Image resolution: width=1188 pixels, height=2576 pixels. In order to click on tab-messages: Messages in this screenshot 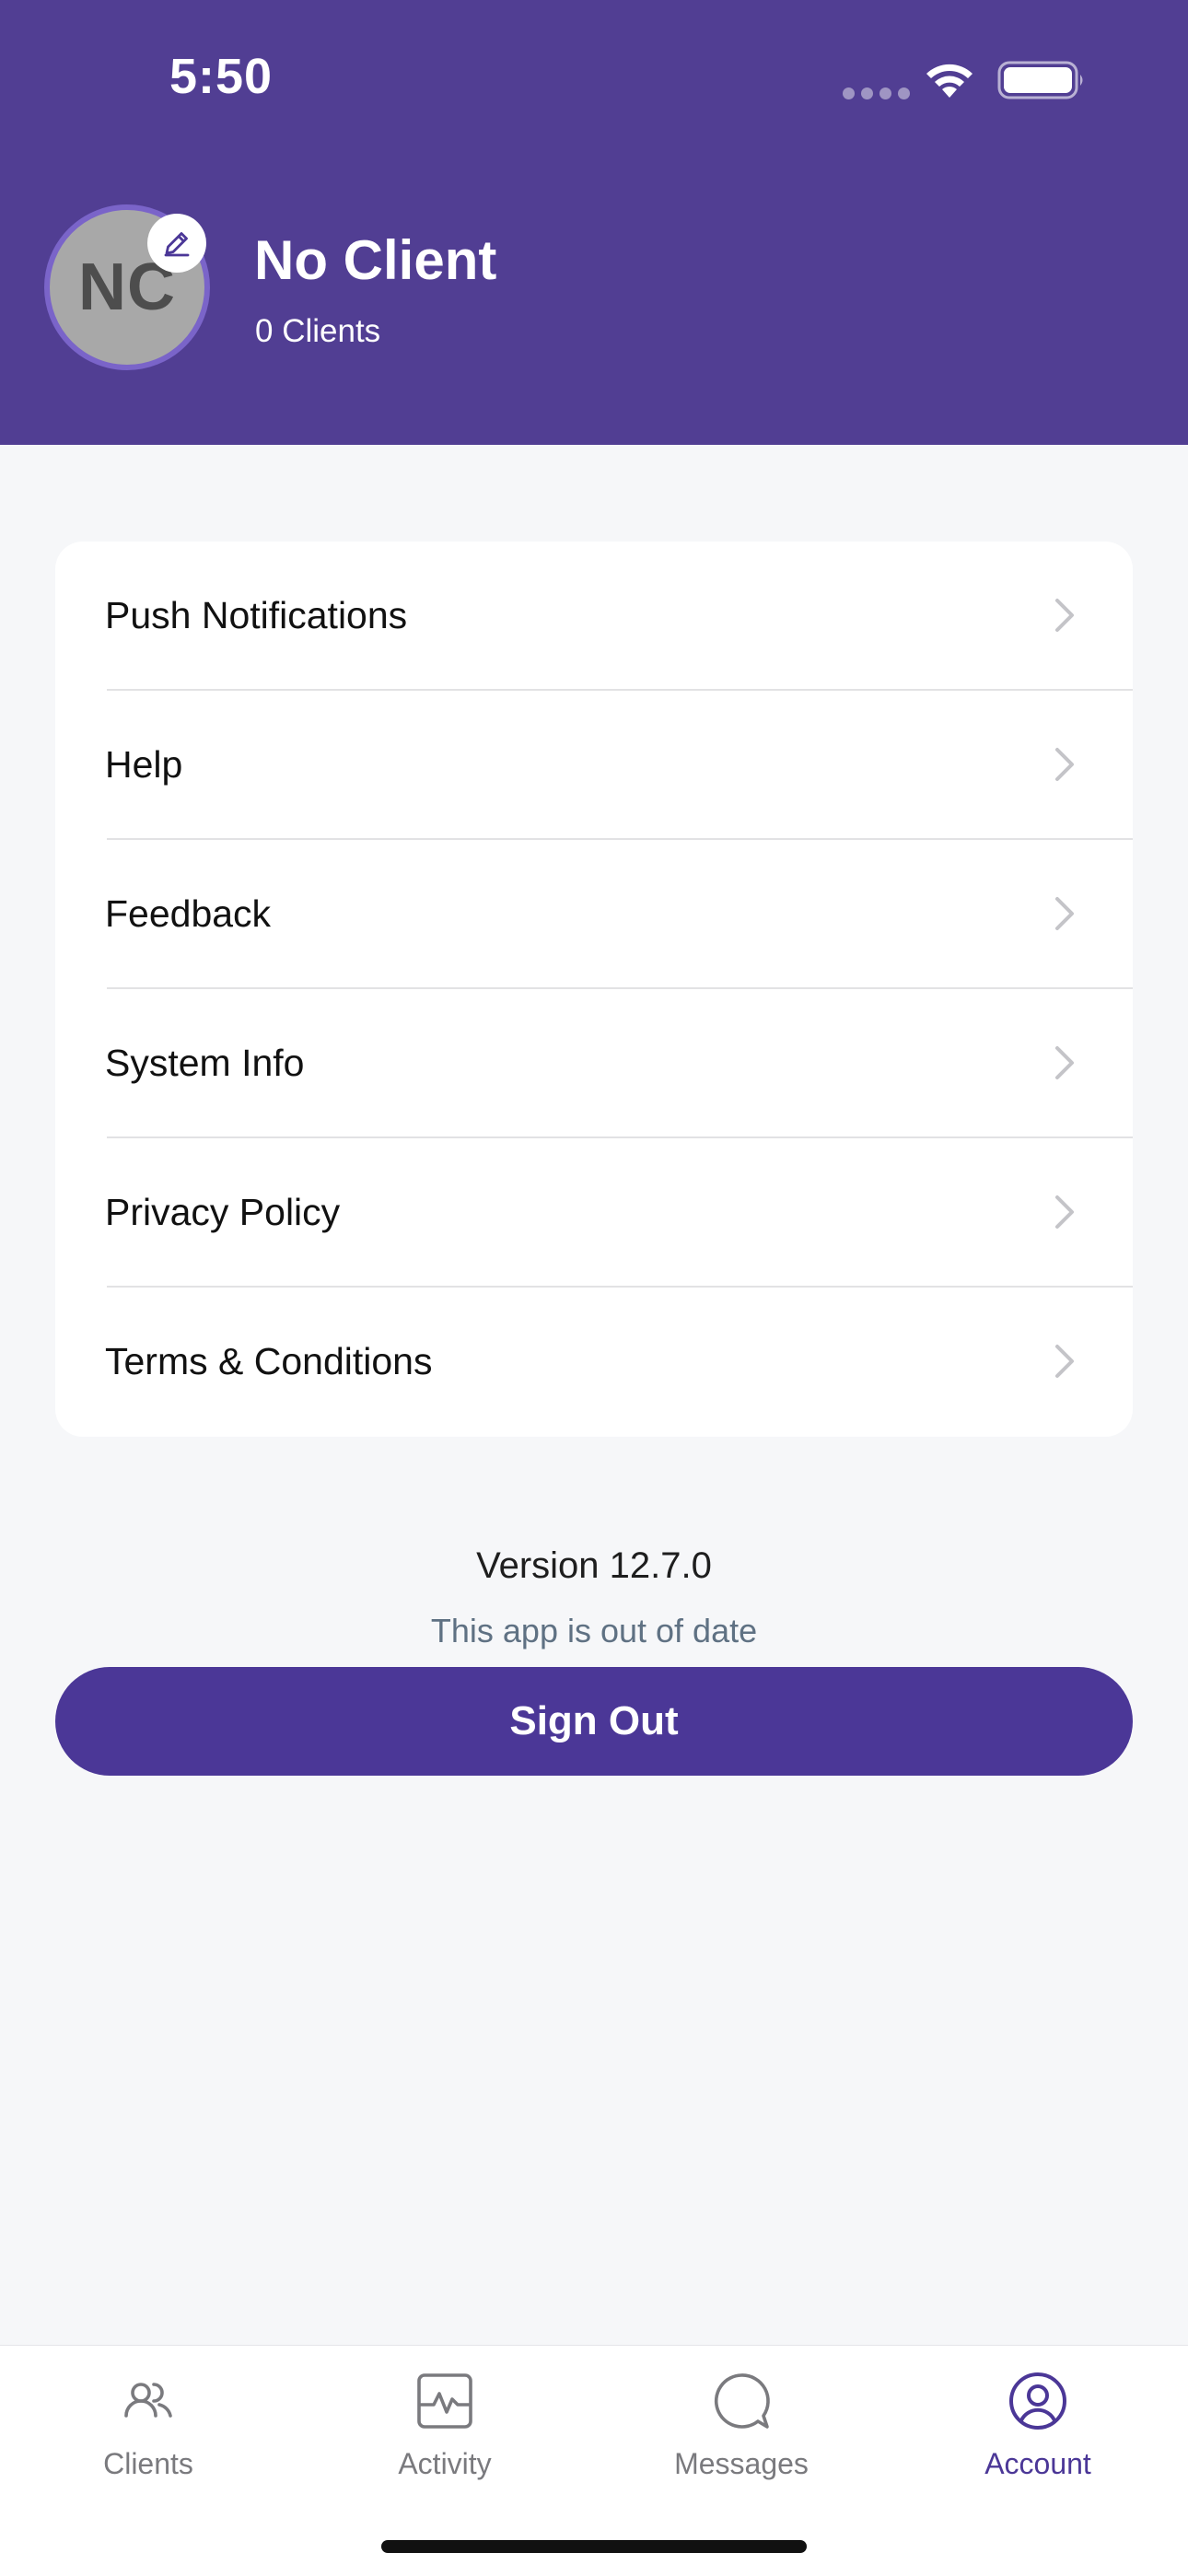, I will do `click(741, 2429)`.